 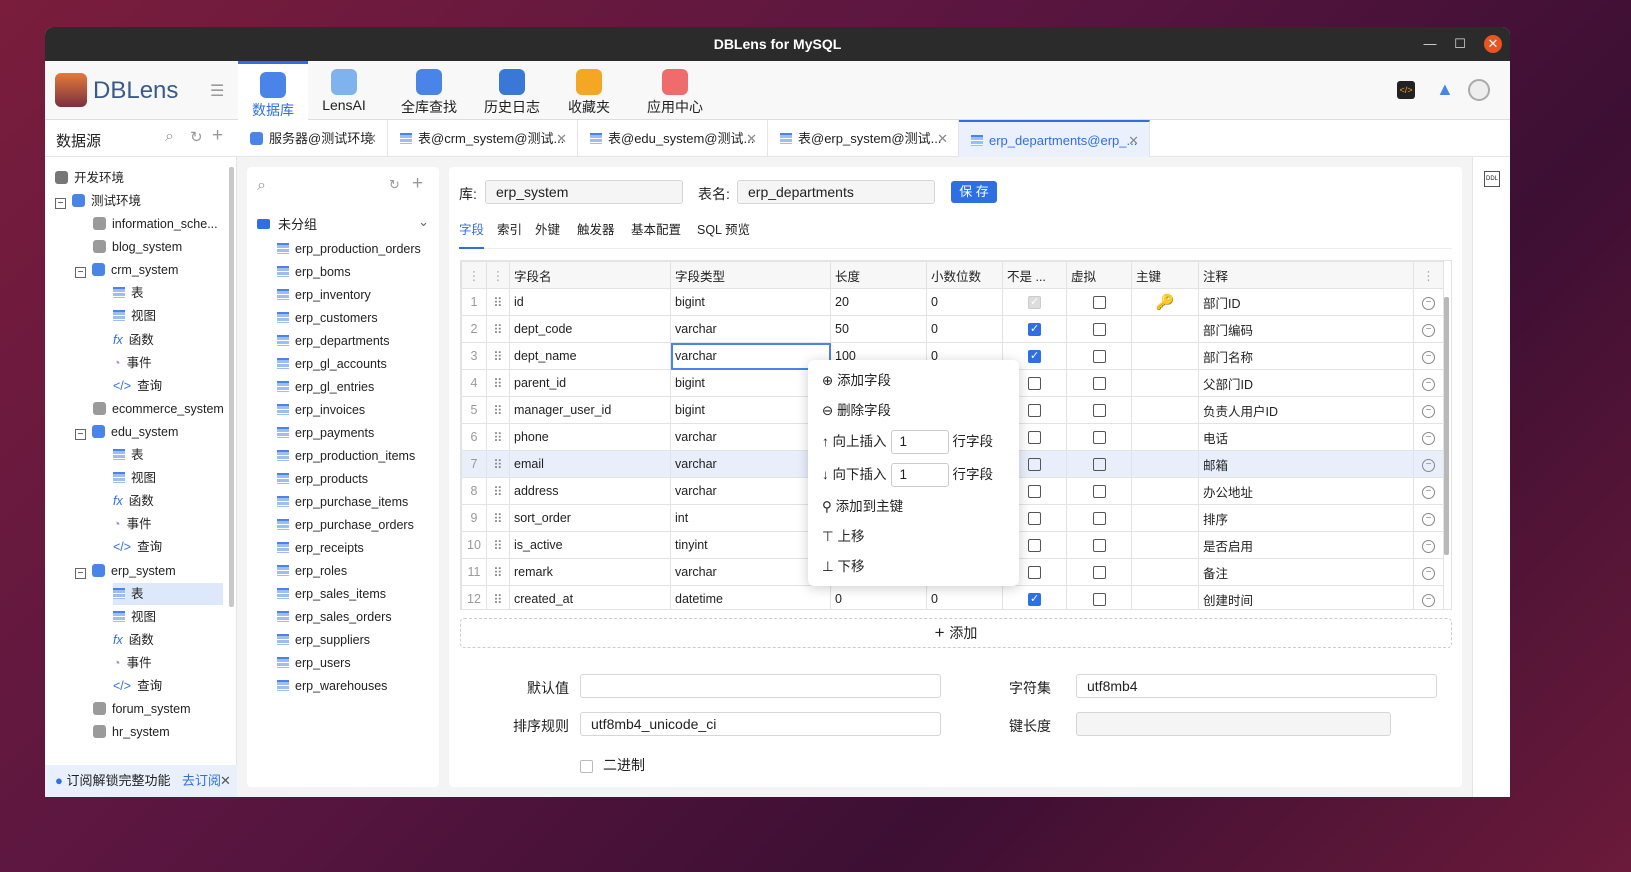 What do you see at coordinates (1306, 545) in the screenshot?
I see `comment-cell: 是否启用` at bounding box center [1306, 545].